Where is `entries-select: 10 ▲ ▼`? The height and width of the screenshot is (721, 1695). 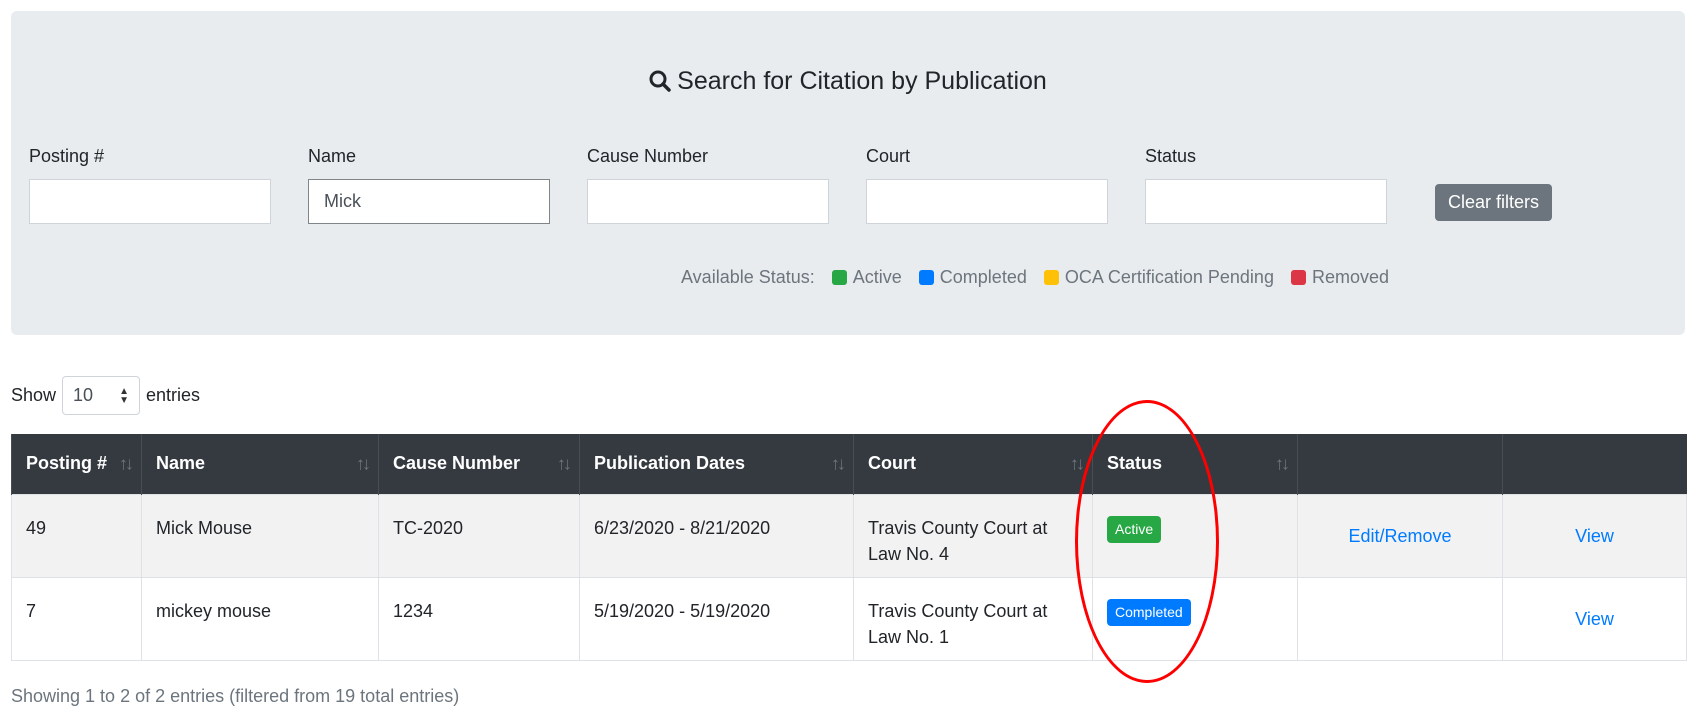 entries-select: 10 ▲ ▼ is located at coordinates (101, 395).